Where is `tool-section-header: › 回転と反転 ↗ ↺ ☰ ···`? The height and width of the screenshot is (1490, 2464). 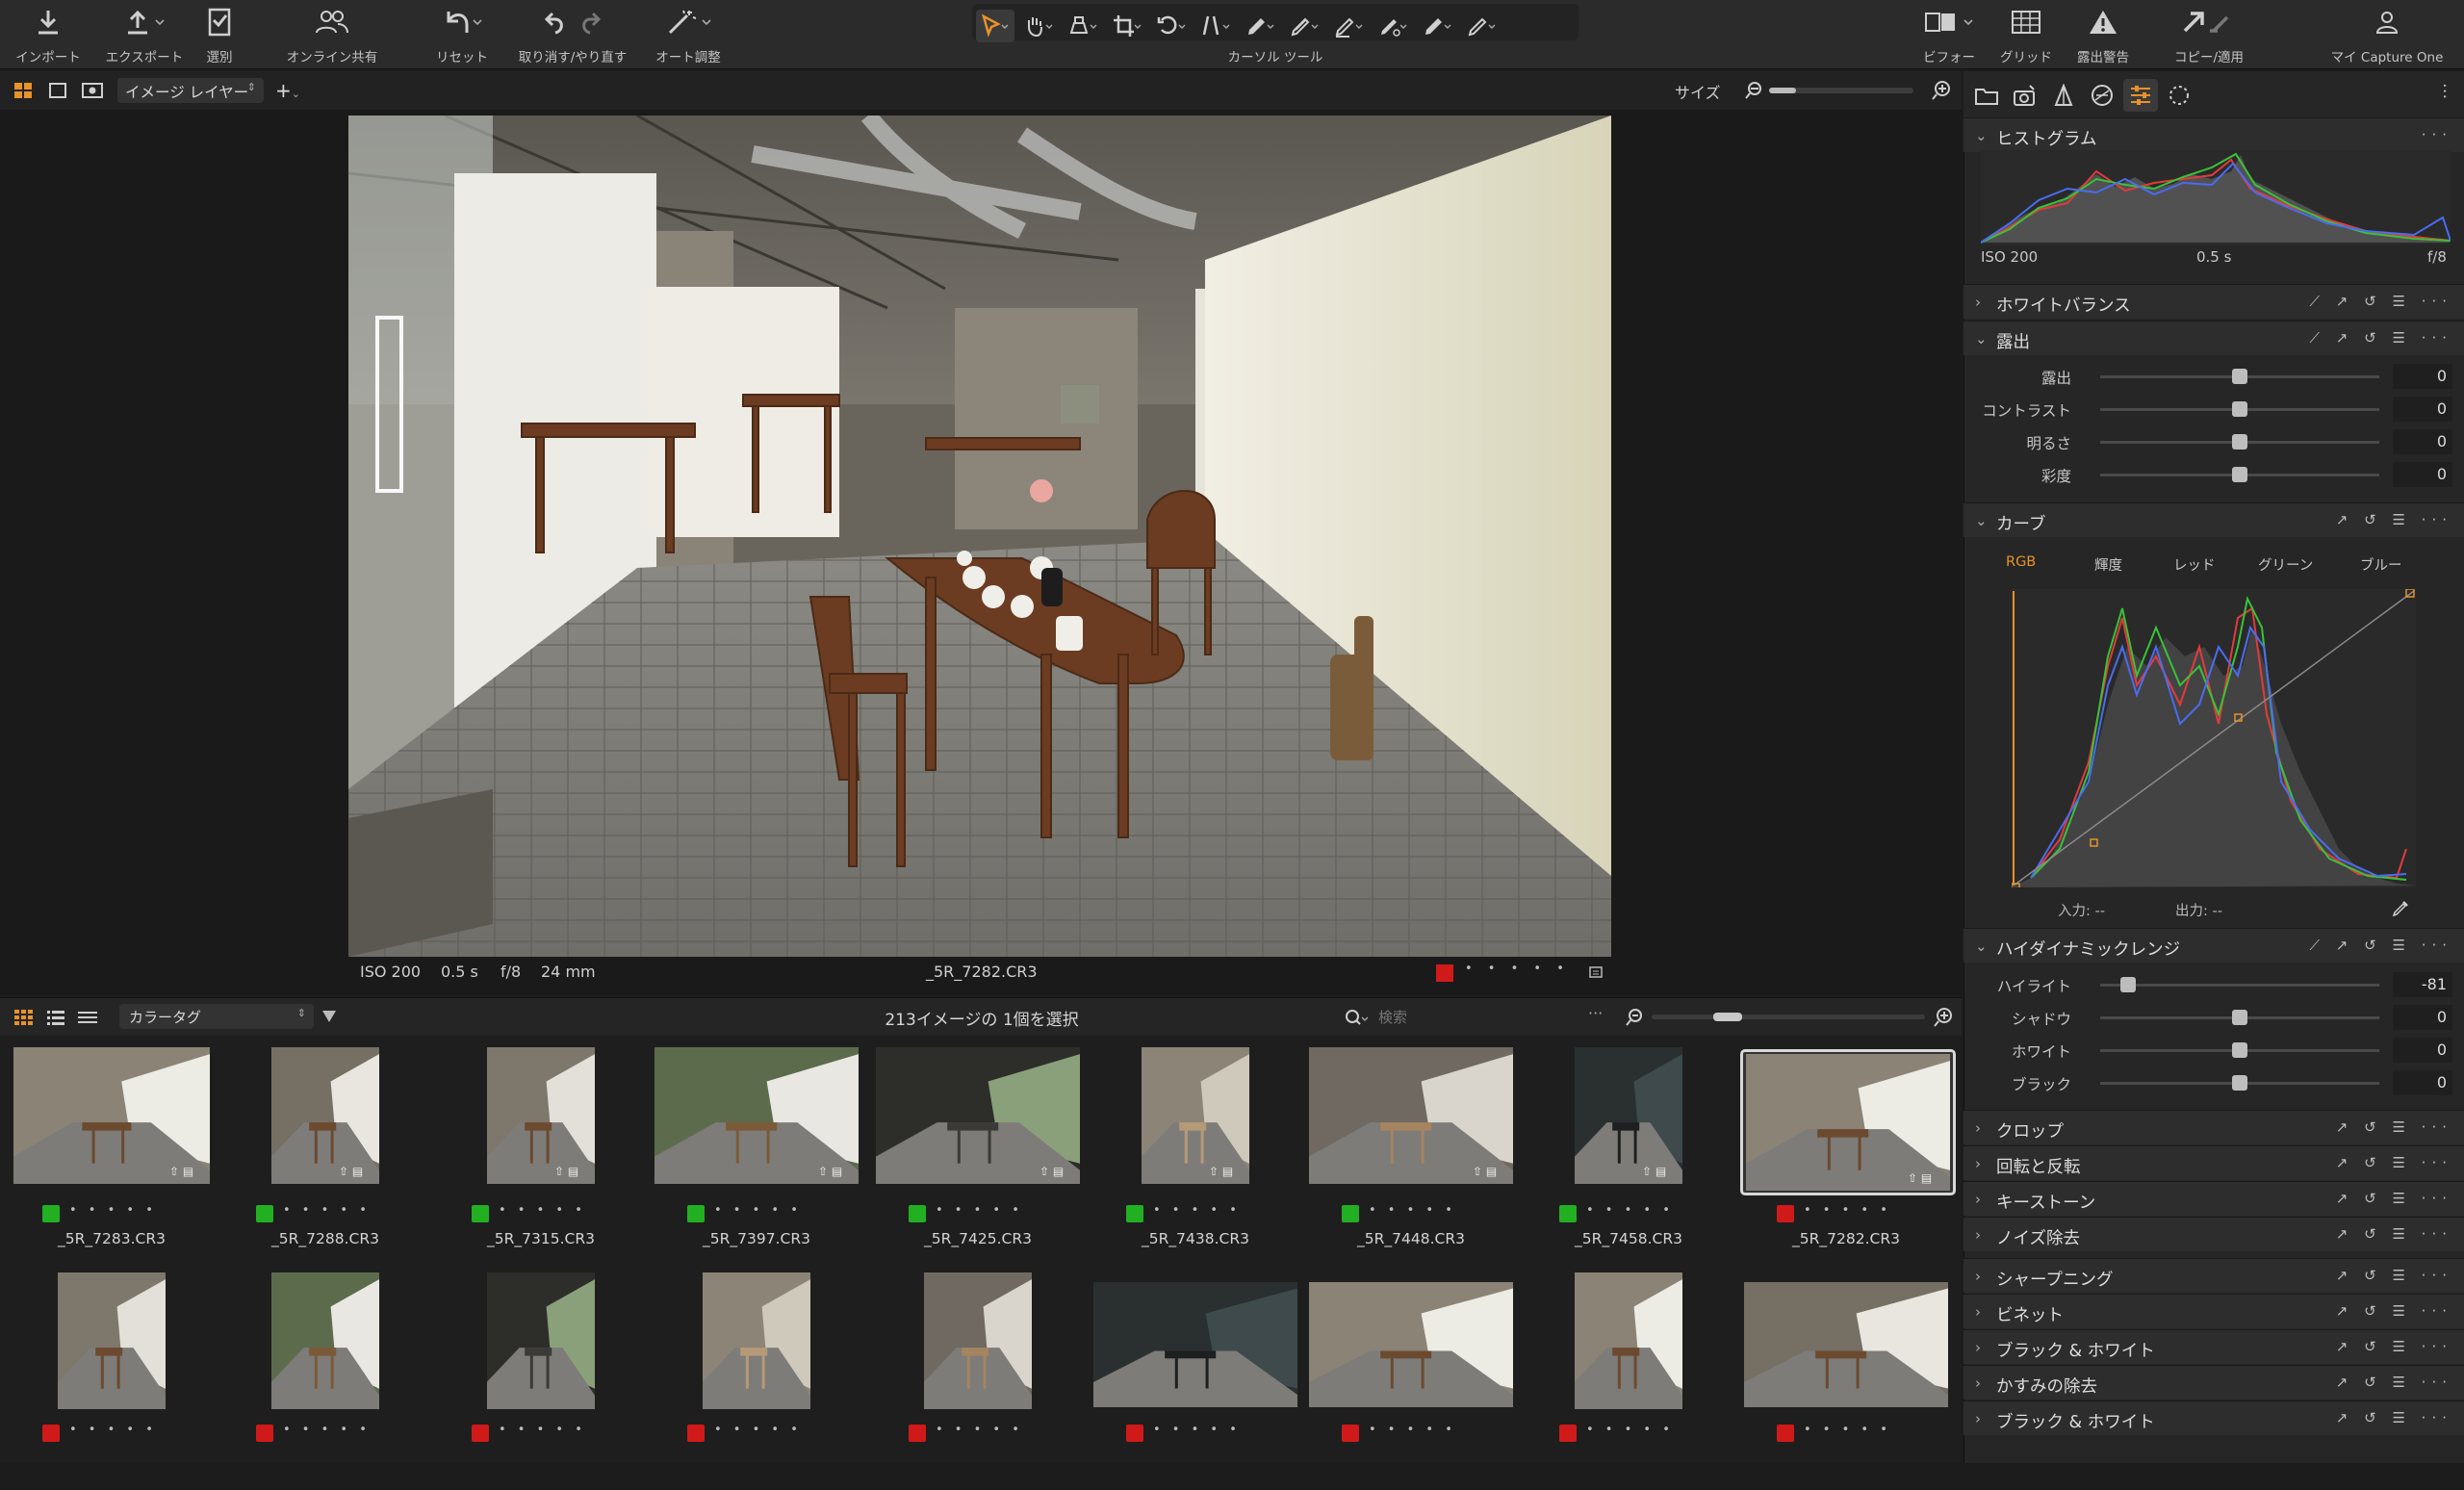
tool-section-header: › 回転と反転 ↗ ↺ ☰ ··· is located at coordinates (2214, 1162).